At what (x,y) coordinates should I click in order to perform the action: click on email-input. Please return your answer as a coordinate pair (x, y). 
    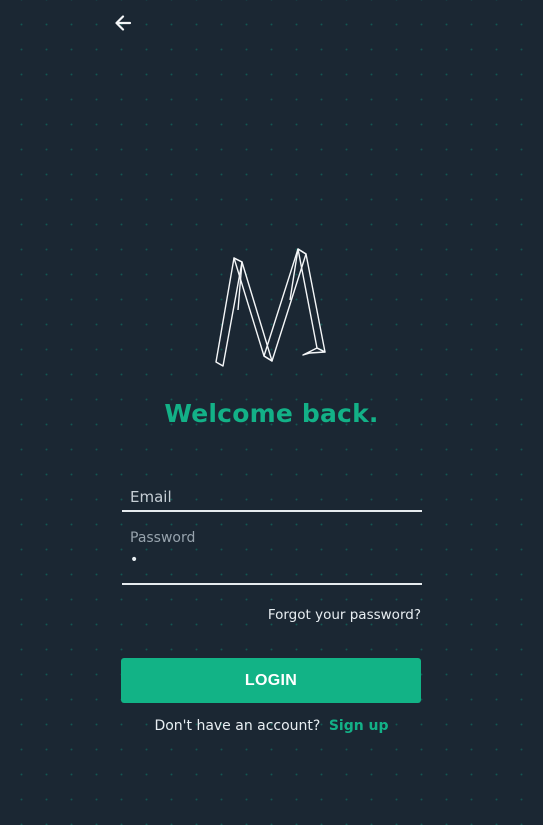
    Looking at the image, I should click on (272, 494).